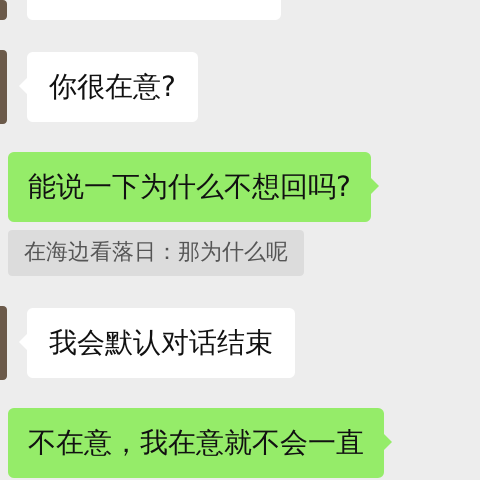  I want to click on quoted-message: 在海边看落日：那为什么呢, so click(156, 253).